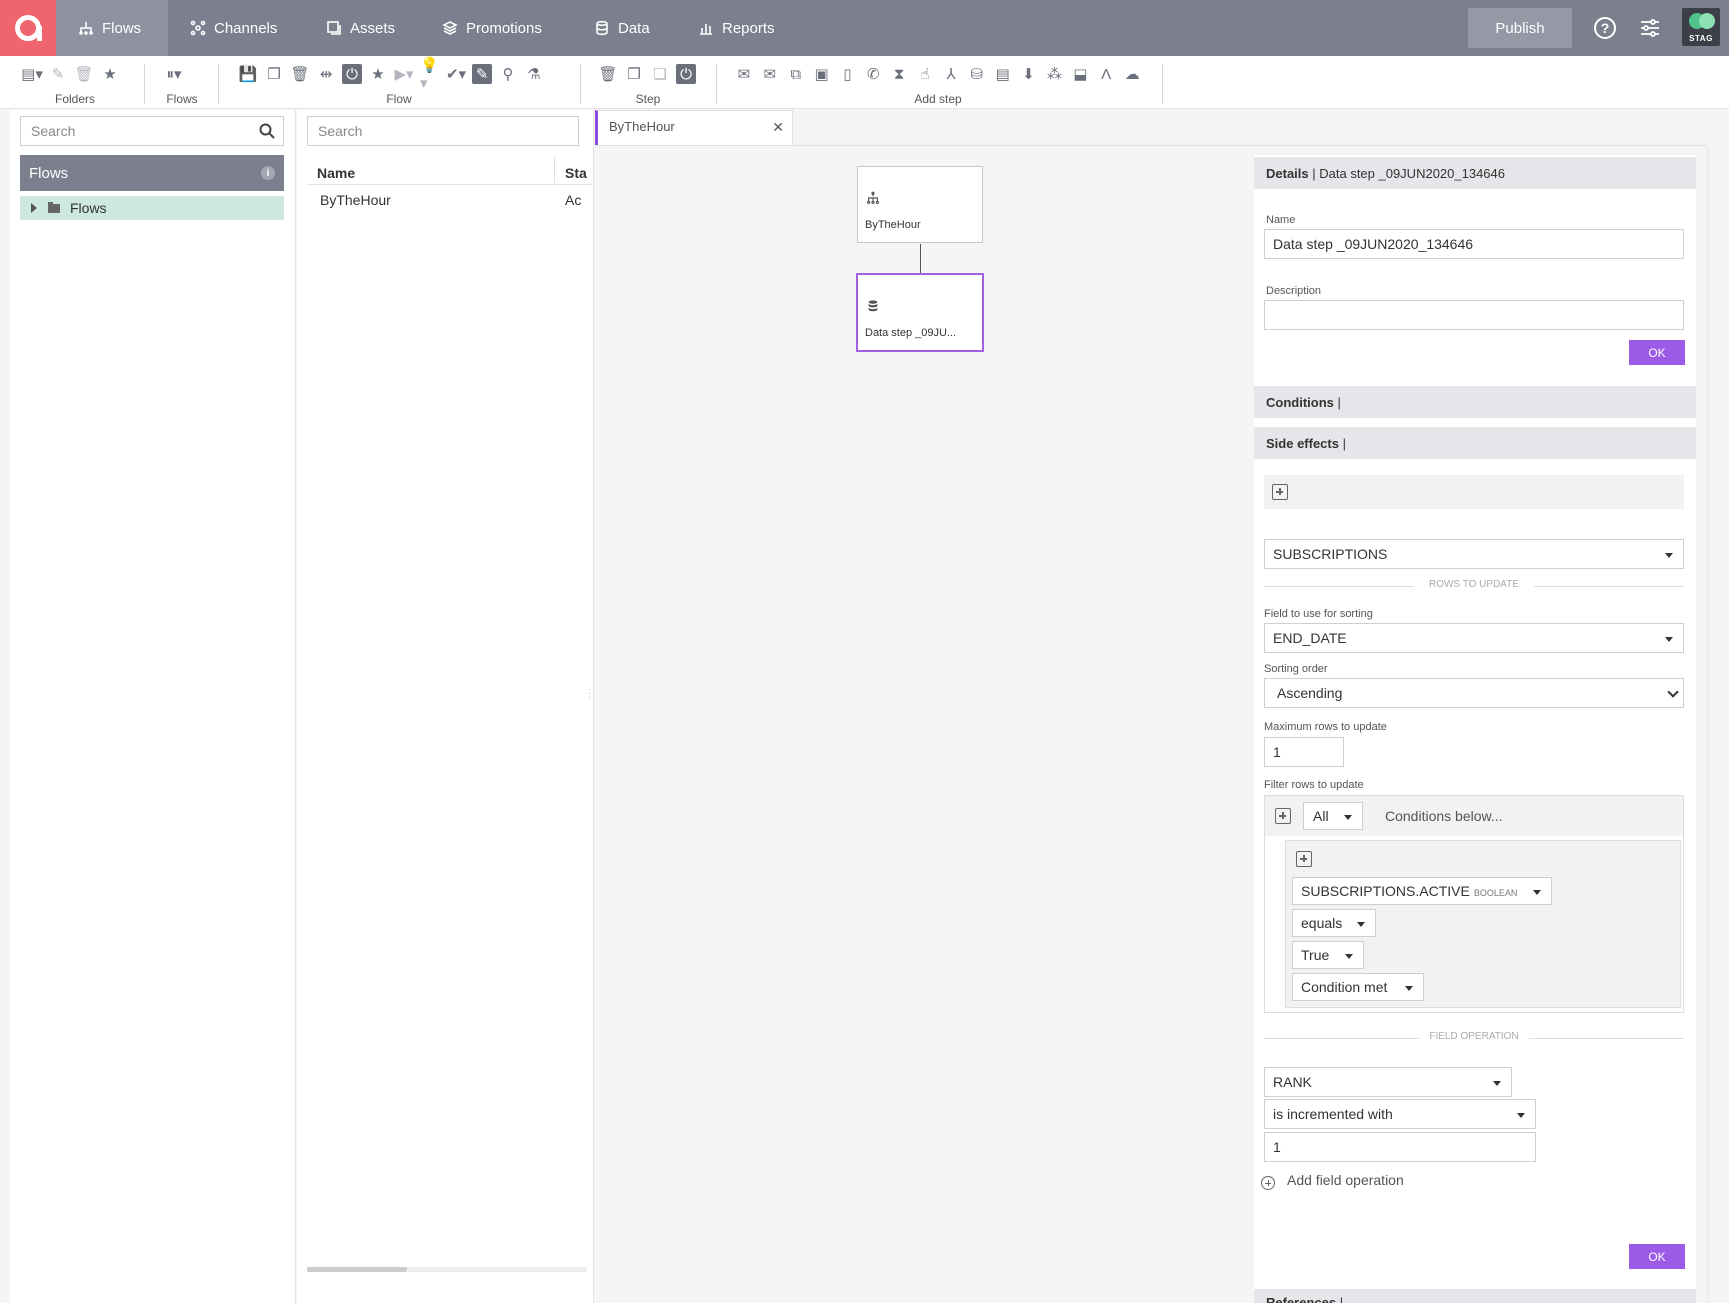 Image resolution: width=1729 pixels, height=1303 pixels. Describe the element at coordinates (450, 199) in the screenshot. I see `table-row: ByTheHour Ac` at that location.